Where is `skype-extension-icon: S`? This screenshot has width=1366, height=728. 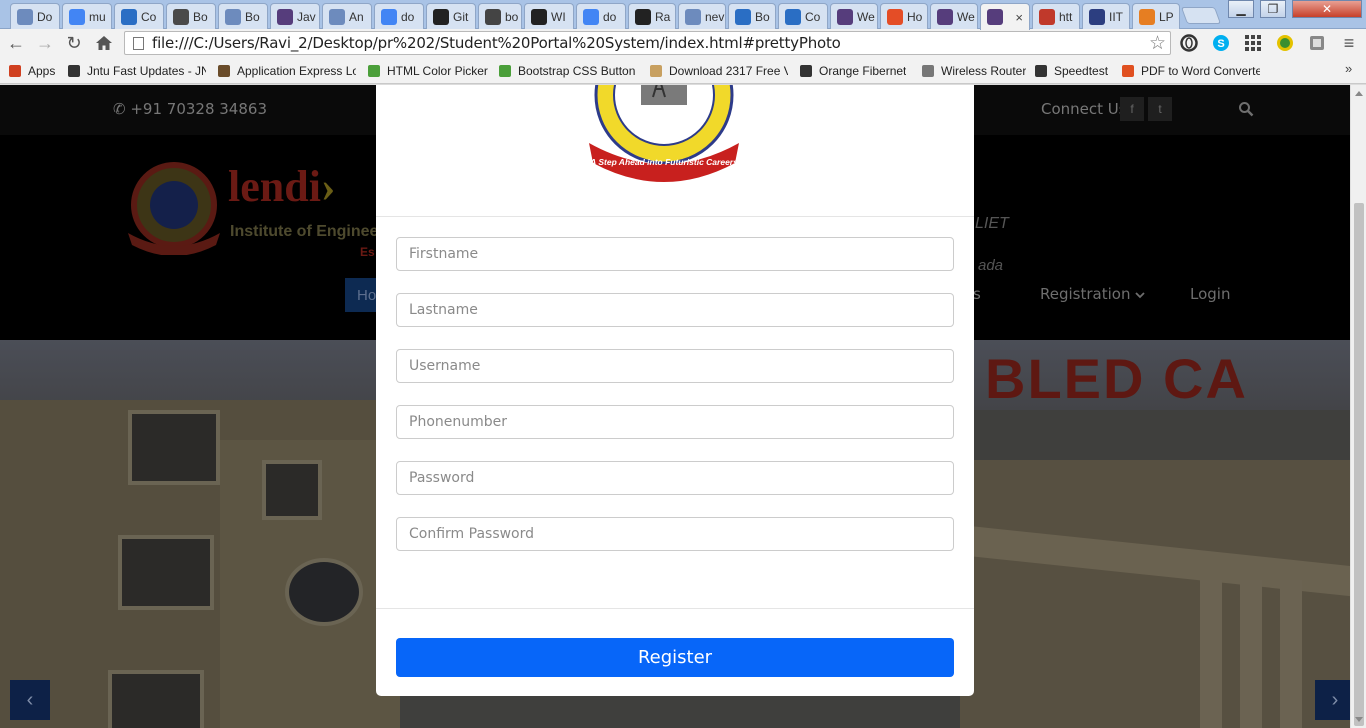 skype-extension-icon: S is located at coordinates (1221, 43).